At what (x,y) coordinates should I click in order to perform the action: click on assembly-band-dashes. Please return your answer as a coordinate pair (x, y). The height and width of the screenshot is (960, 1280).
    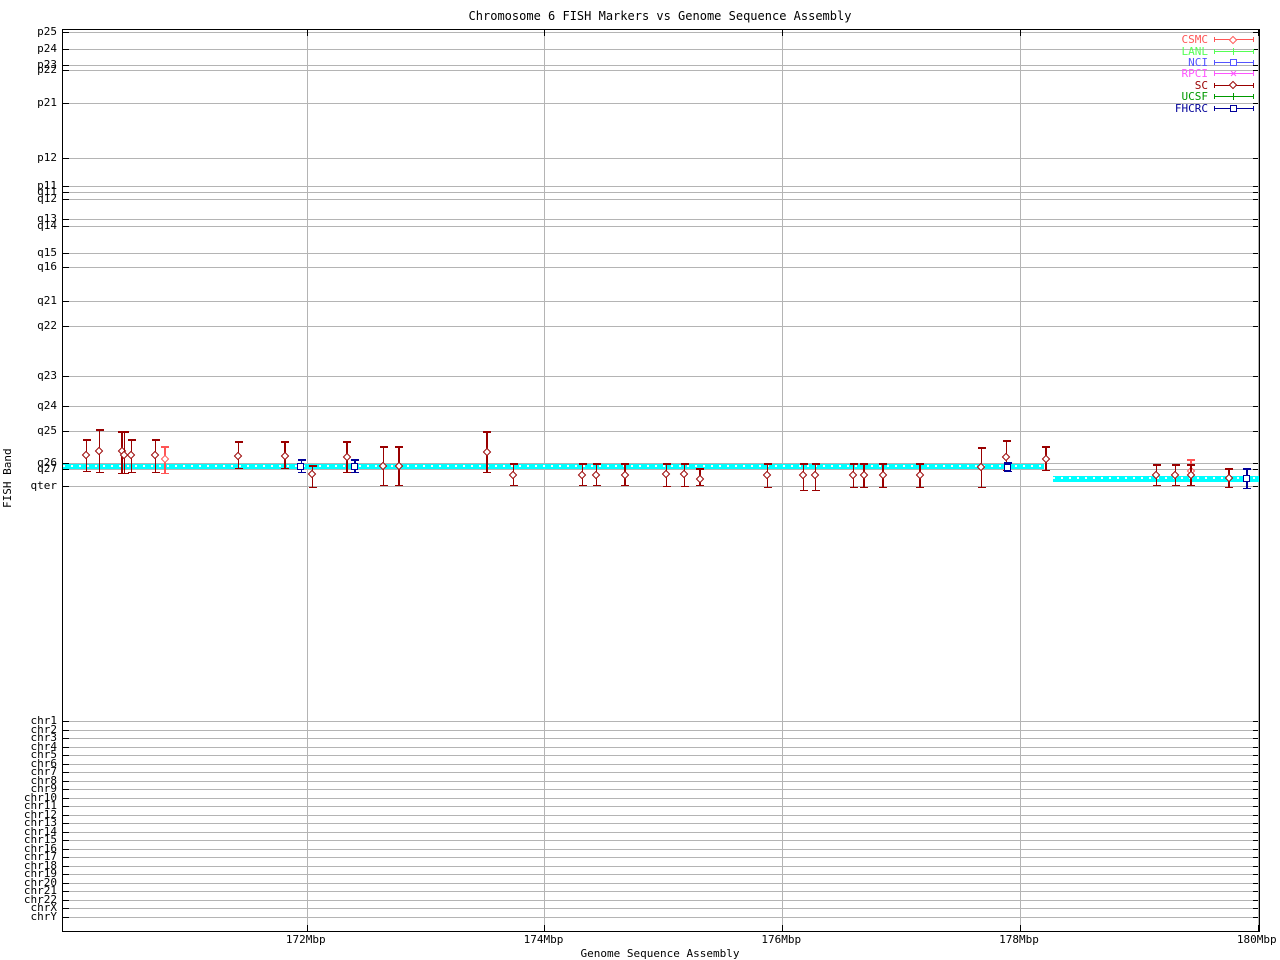
    Looking at the image, I should click on (553, 465).